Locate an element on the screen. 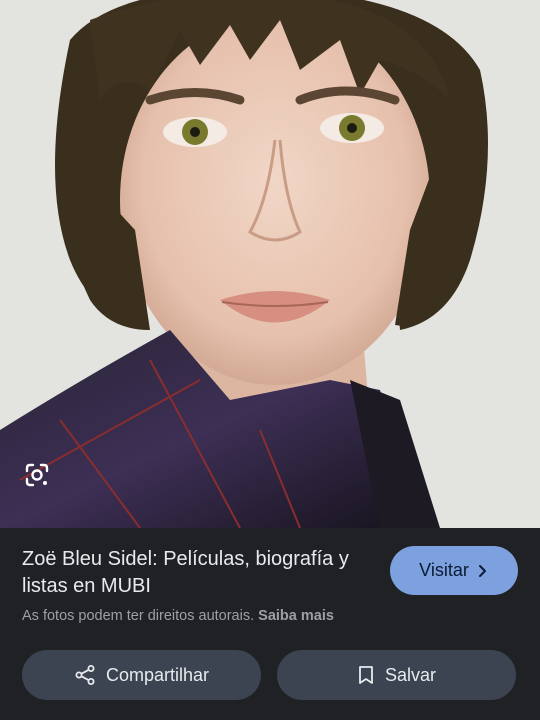 The width and height of the screenshot is (540, 720). google-lens-button is located at coordinates (46, 484).